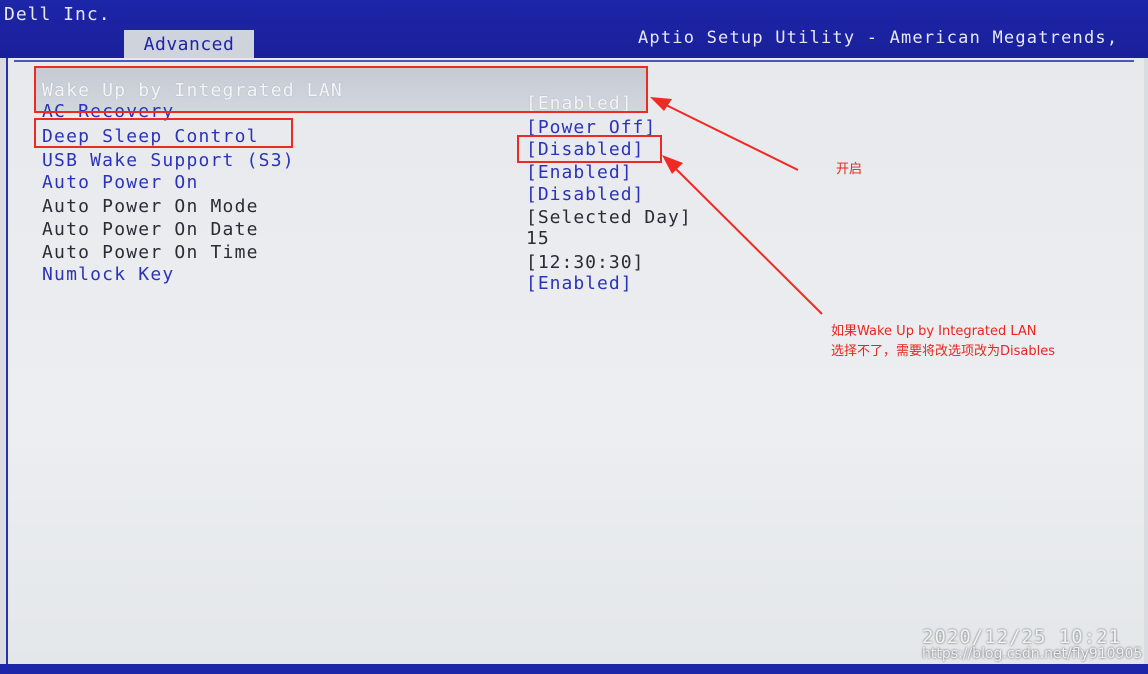 The width and height of the screenshot is (1148, 674). What do you see at coordinates (672, 164) in the screenshot?
I see `arrowhead-hint` at bounding box center [672, 164].